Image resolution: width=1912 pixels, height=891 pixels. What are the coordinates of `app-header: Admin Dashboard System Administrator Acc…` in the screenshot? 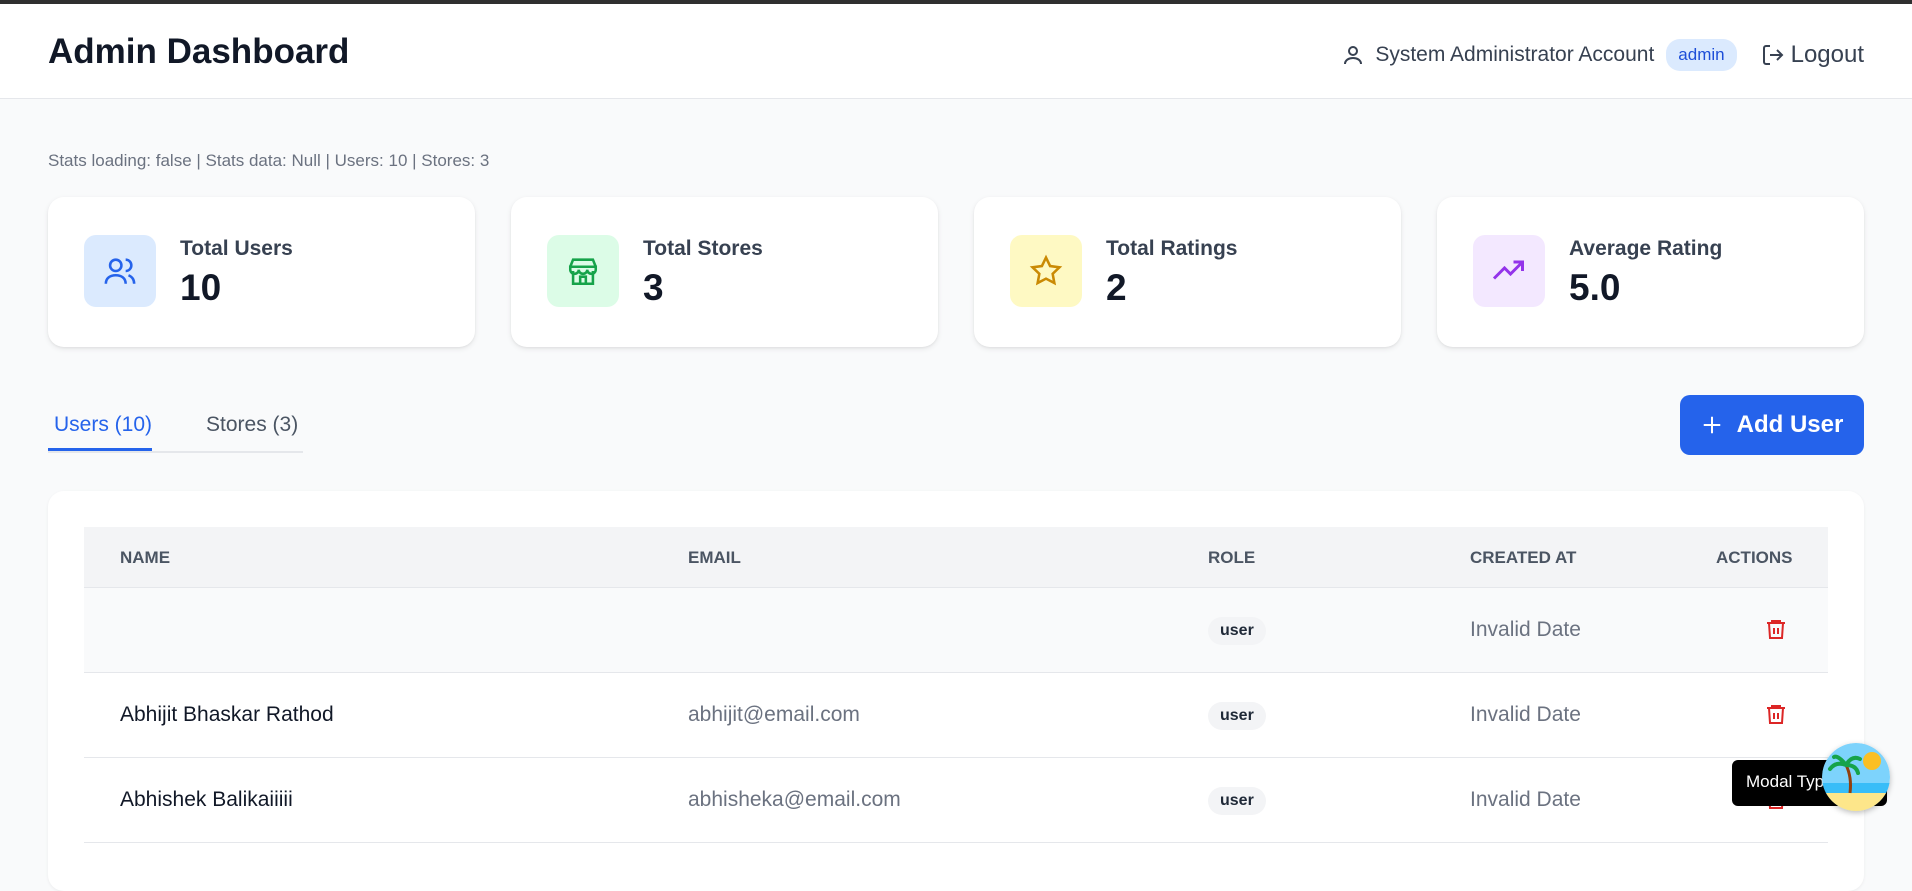 It's located at (956, 51).